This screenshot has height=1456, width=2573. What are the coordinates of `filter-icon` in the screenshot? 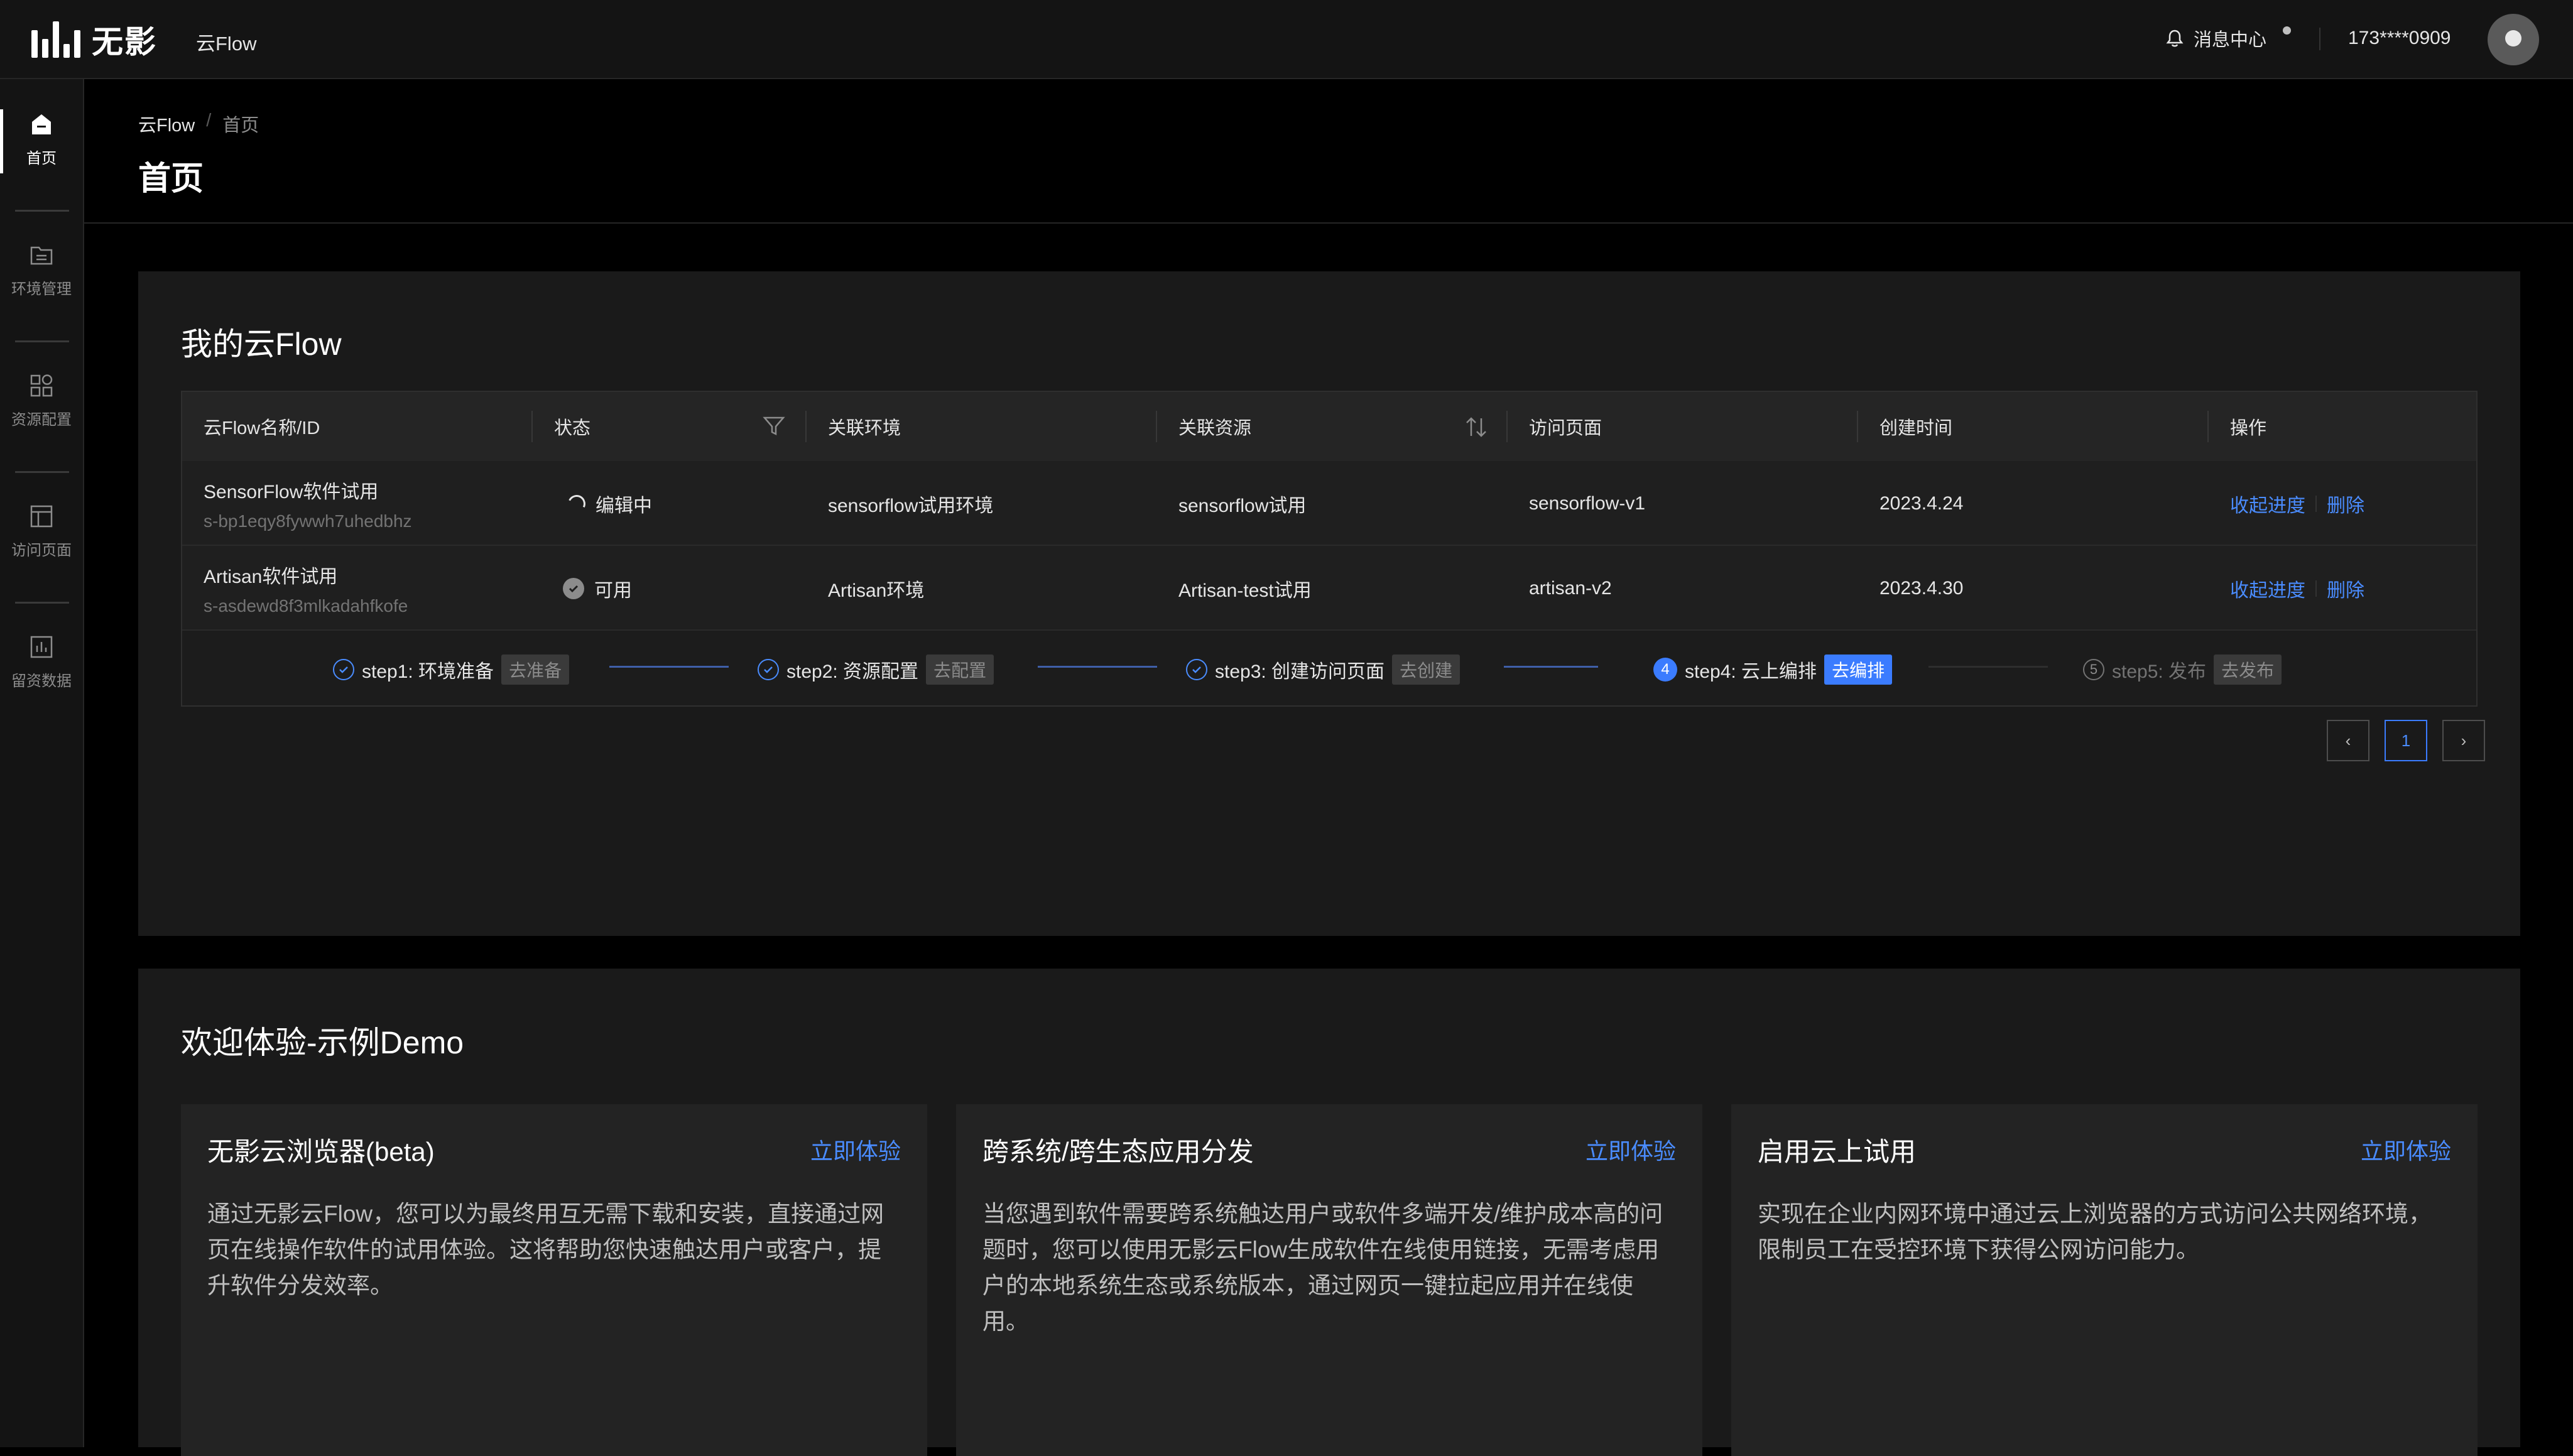 It's located at (774, 426).